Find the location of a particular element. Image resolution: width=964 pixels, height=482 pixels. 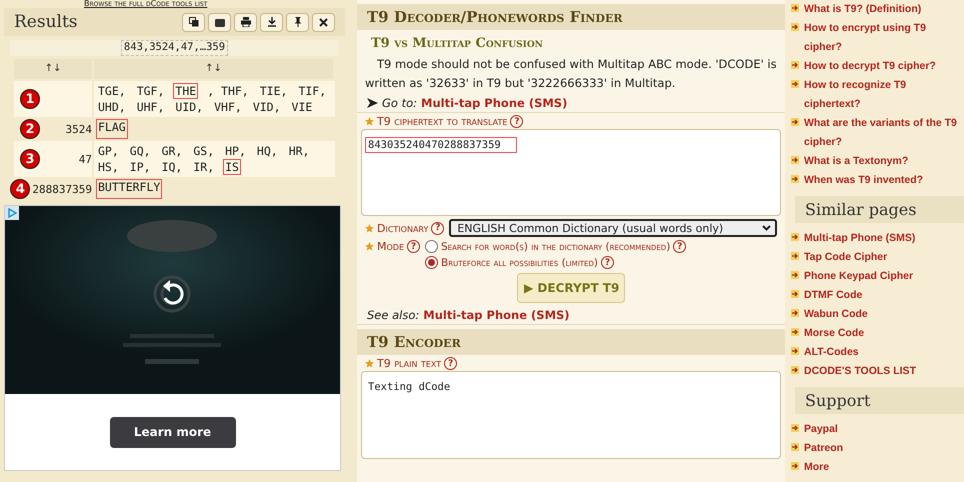

download-icon is located at coordinates (271, 22).